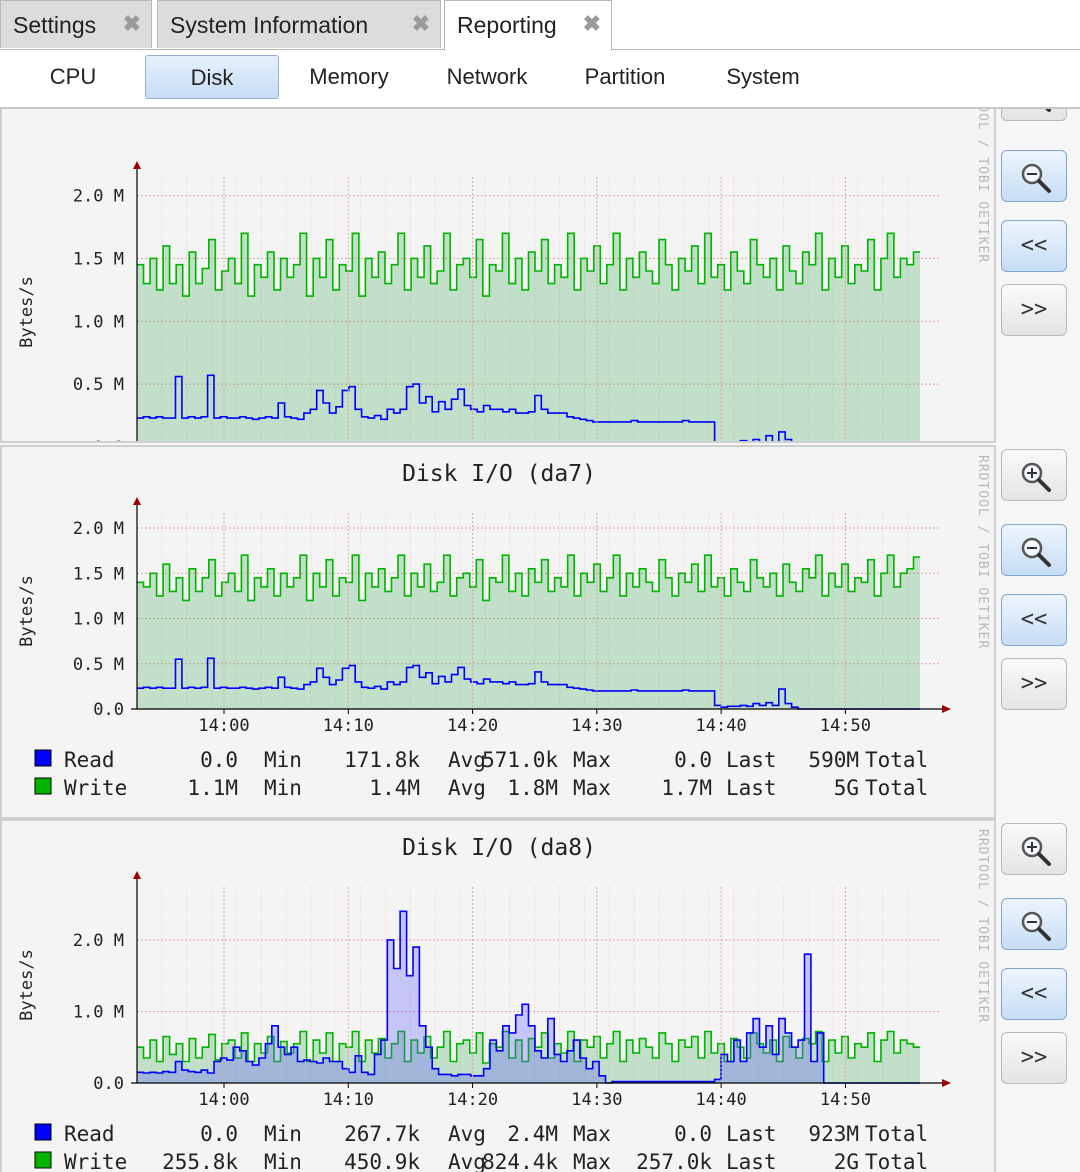 Image resolution: width=1080 pixels, height=1172 pixels. I want to click on tab-reporting: Reporting ✖, so click(528, 25).